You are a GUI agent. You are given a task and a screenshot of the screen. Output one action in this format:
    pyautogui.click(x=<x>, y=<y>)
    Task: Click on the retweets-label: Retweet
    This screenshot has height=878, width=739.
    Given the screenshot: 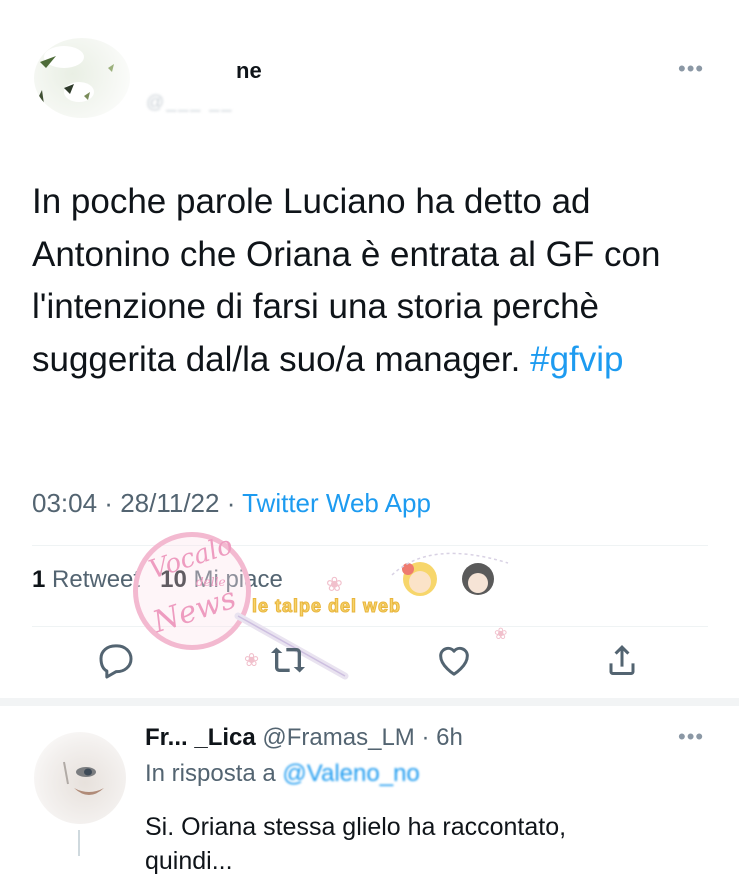 What is the action you would take?
    pyautogui.click(x=96, y=579)
    